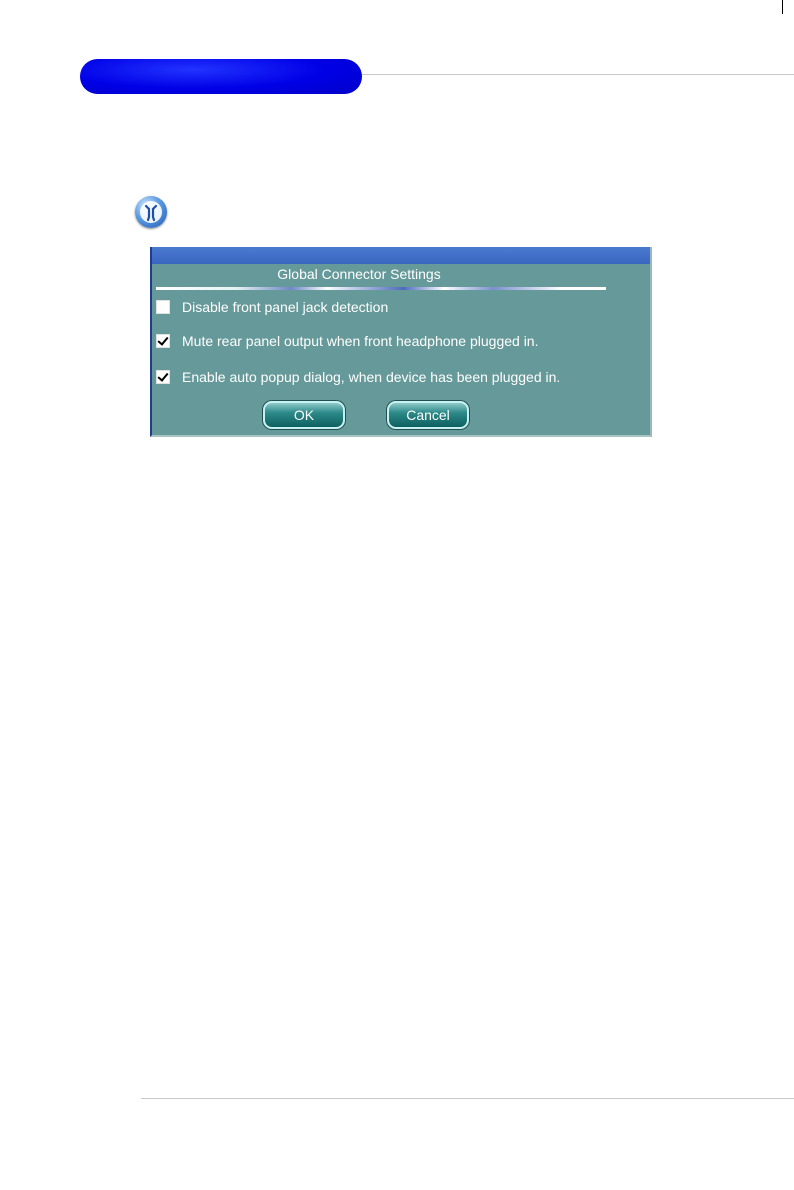 Image resolution: width=794 pixels, height=1190 pixels. What do you see at coordinates (221, 76) in the screenshot?
I see `section-header-pill` at bounding box center [221, 76].